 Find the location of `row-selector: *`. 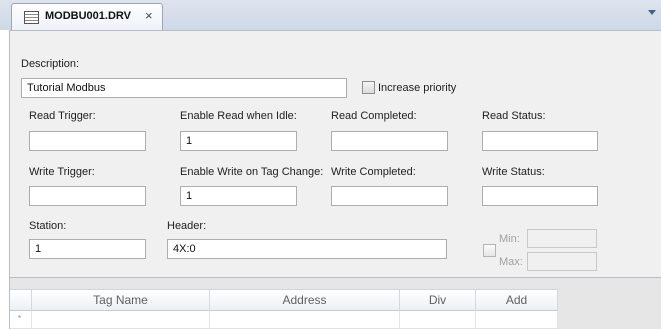

row-selector: * is located at coordinates (21, 320).